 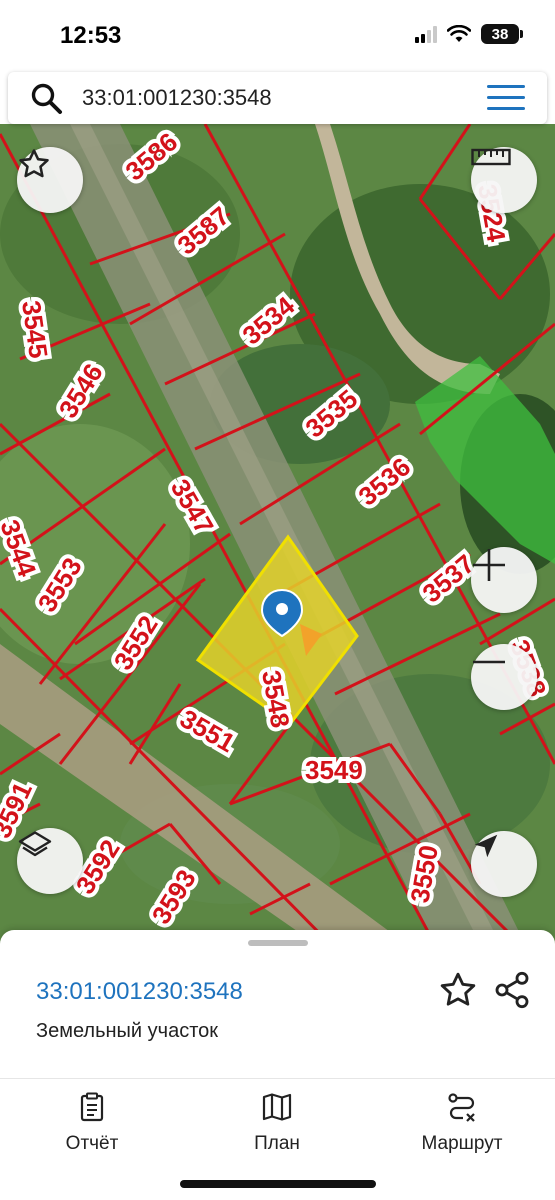 I want to click on status-time: 12:53, so click(x=91, y=35).